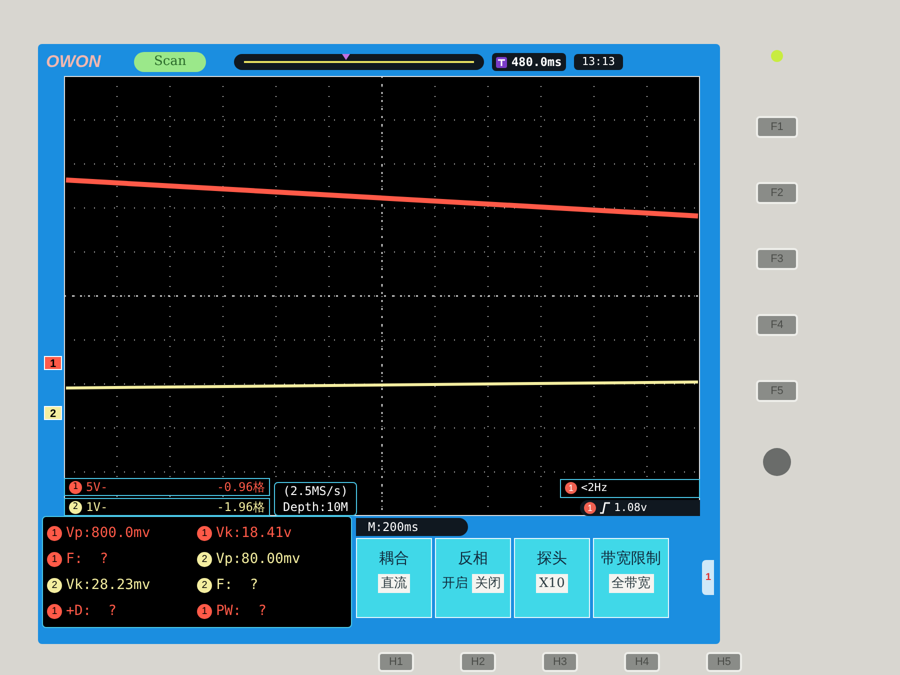 The image size is (900, 675). I want to click on rising-edge-icon, so click(605, 508).